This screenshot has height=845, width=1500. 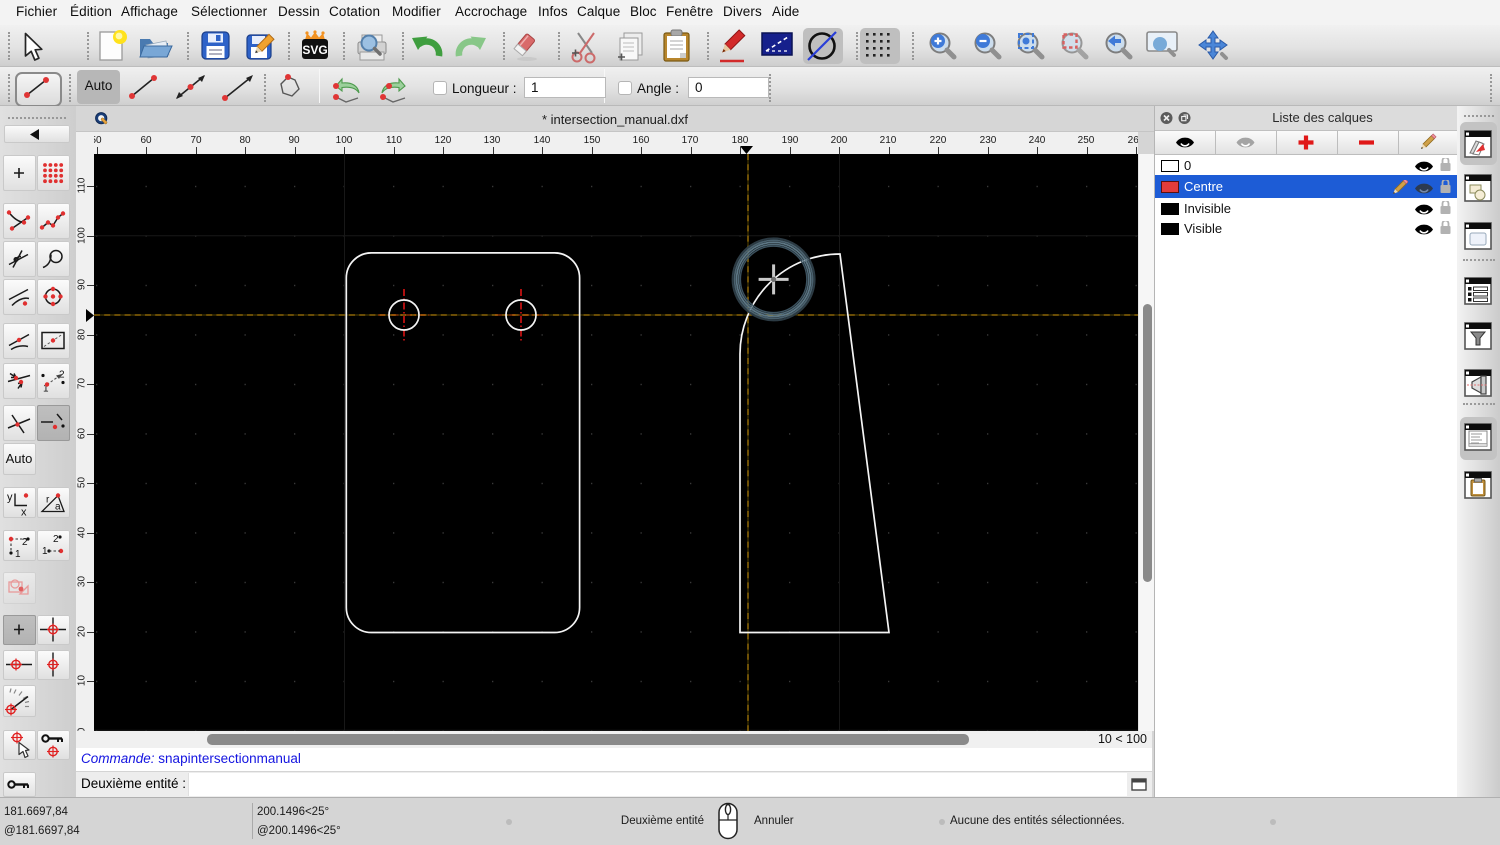 What do you see at coordinates (314, 50) in the screenshot?
I see `svg-text: SVG` at bounding box center [314, 50].